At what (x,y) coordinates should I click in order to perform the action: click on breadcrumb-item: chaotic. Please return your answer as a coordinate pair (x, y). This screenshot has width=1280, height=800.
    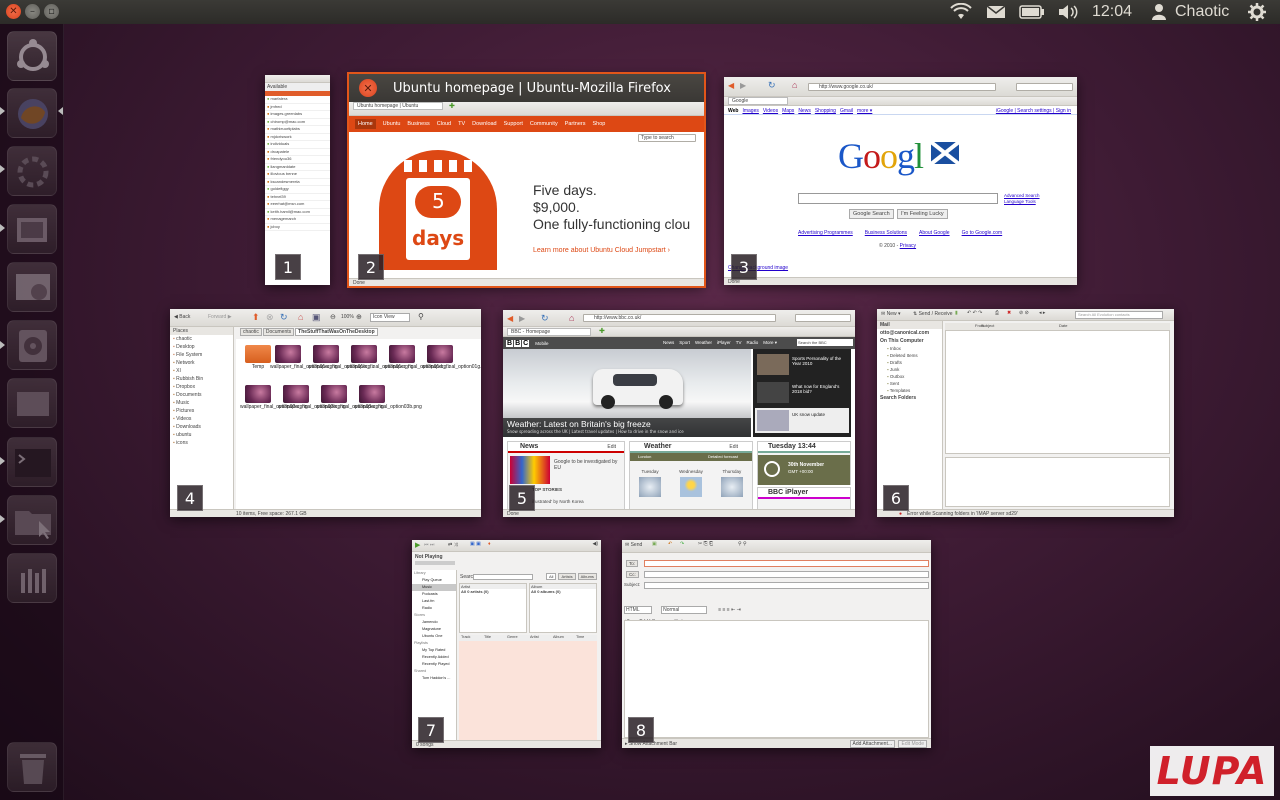
    Looking at the image, I should click on (251, 332).